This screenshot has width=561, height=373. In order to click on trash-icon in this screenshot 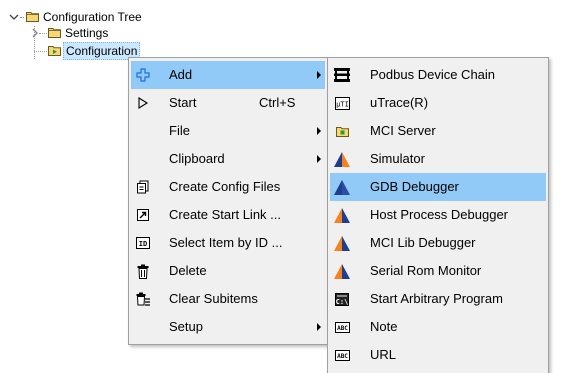, I will do `click(143, 271)`.